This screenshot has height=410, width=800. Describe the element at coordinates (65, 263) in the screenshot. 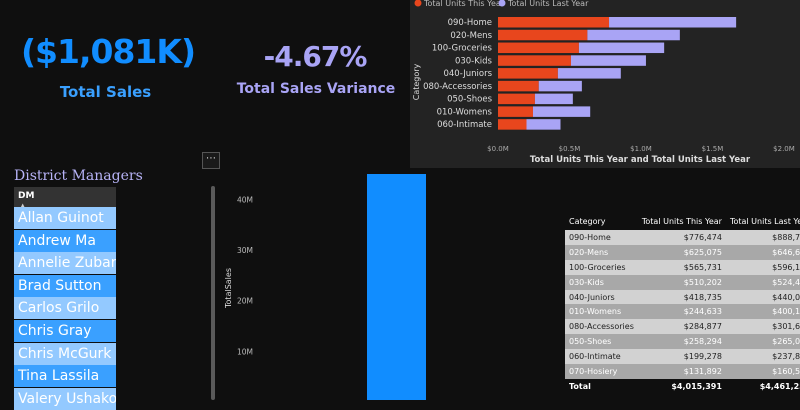

I see `dm-list-item: Annelie Zubar` at that location.